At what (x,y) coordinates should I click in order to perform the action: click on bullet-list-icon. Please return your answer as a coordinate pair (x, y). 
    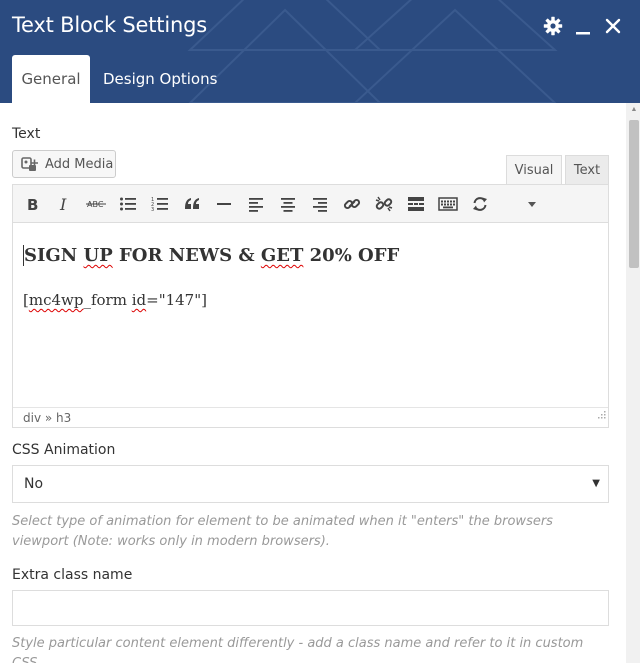
    Looking at the image, I should click on (128, 204).